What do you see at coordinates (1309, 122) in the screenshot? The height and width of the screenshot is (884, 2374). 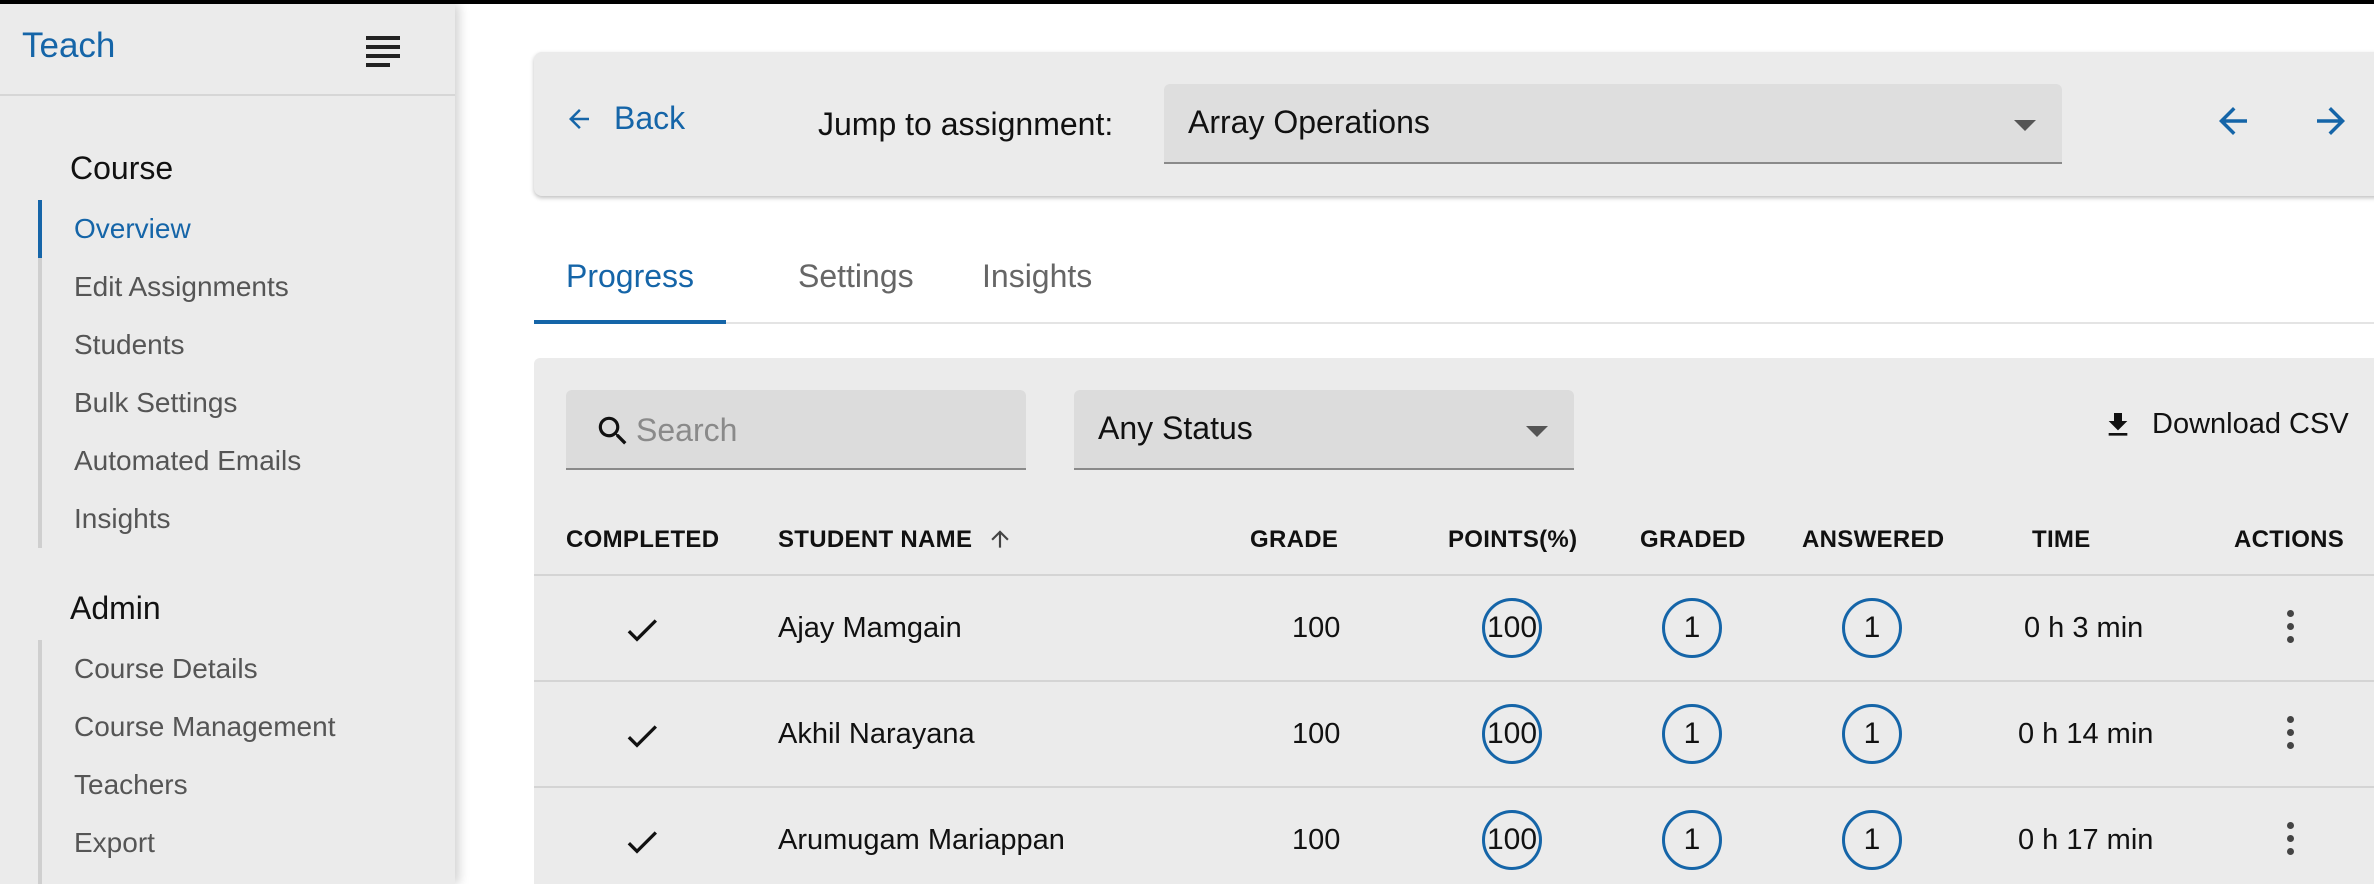 I see `assignment-select-value: Array Operations` at bounding box center [1309, 122].